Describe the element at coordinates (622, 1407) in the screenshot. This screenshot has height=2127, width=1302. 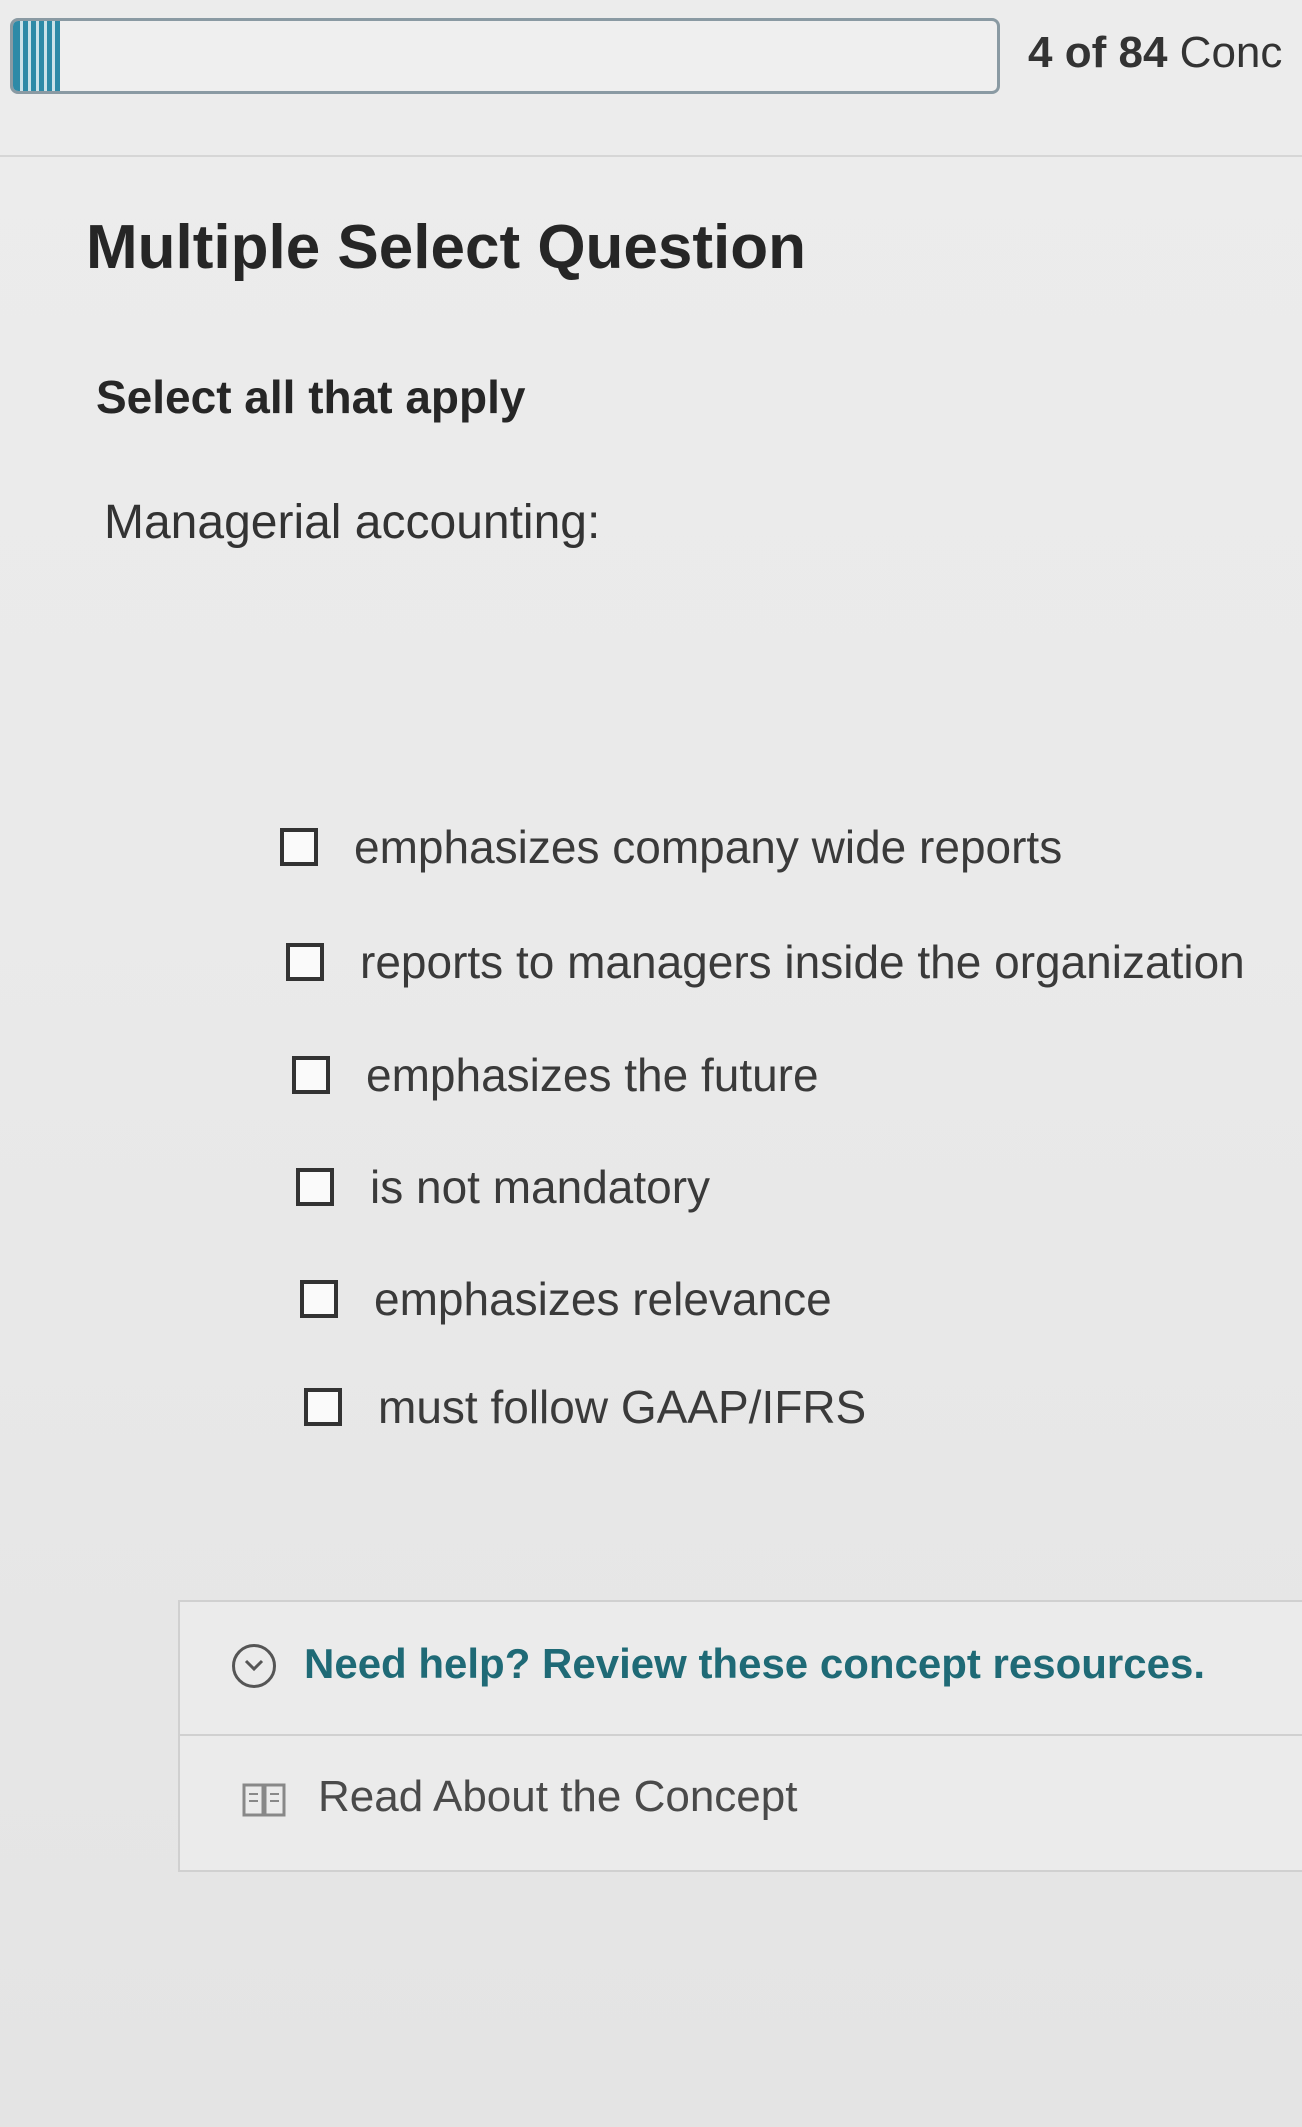
I see `option-label: must follow GAAP/IFRS` at that location.